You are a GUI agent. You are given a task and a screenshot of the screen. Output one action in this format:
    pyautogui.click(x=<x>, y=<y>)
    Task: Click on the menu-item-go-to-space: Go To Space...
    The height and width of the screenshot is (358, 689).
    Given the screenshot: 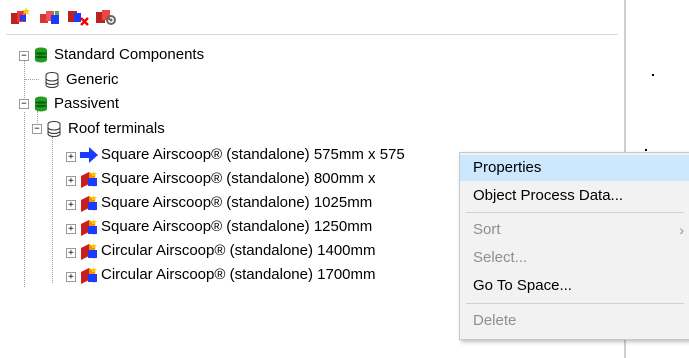 What is the action you would take?
    pyautogui.click(x=574, y=286)
    